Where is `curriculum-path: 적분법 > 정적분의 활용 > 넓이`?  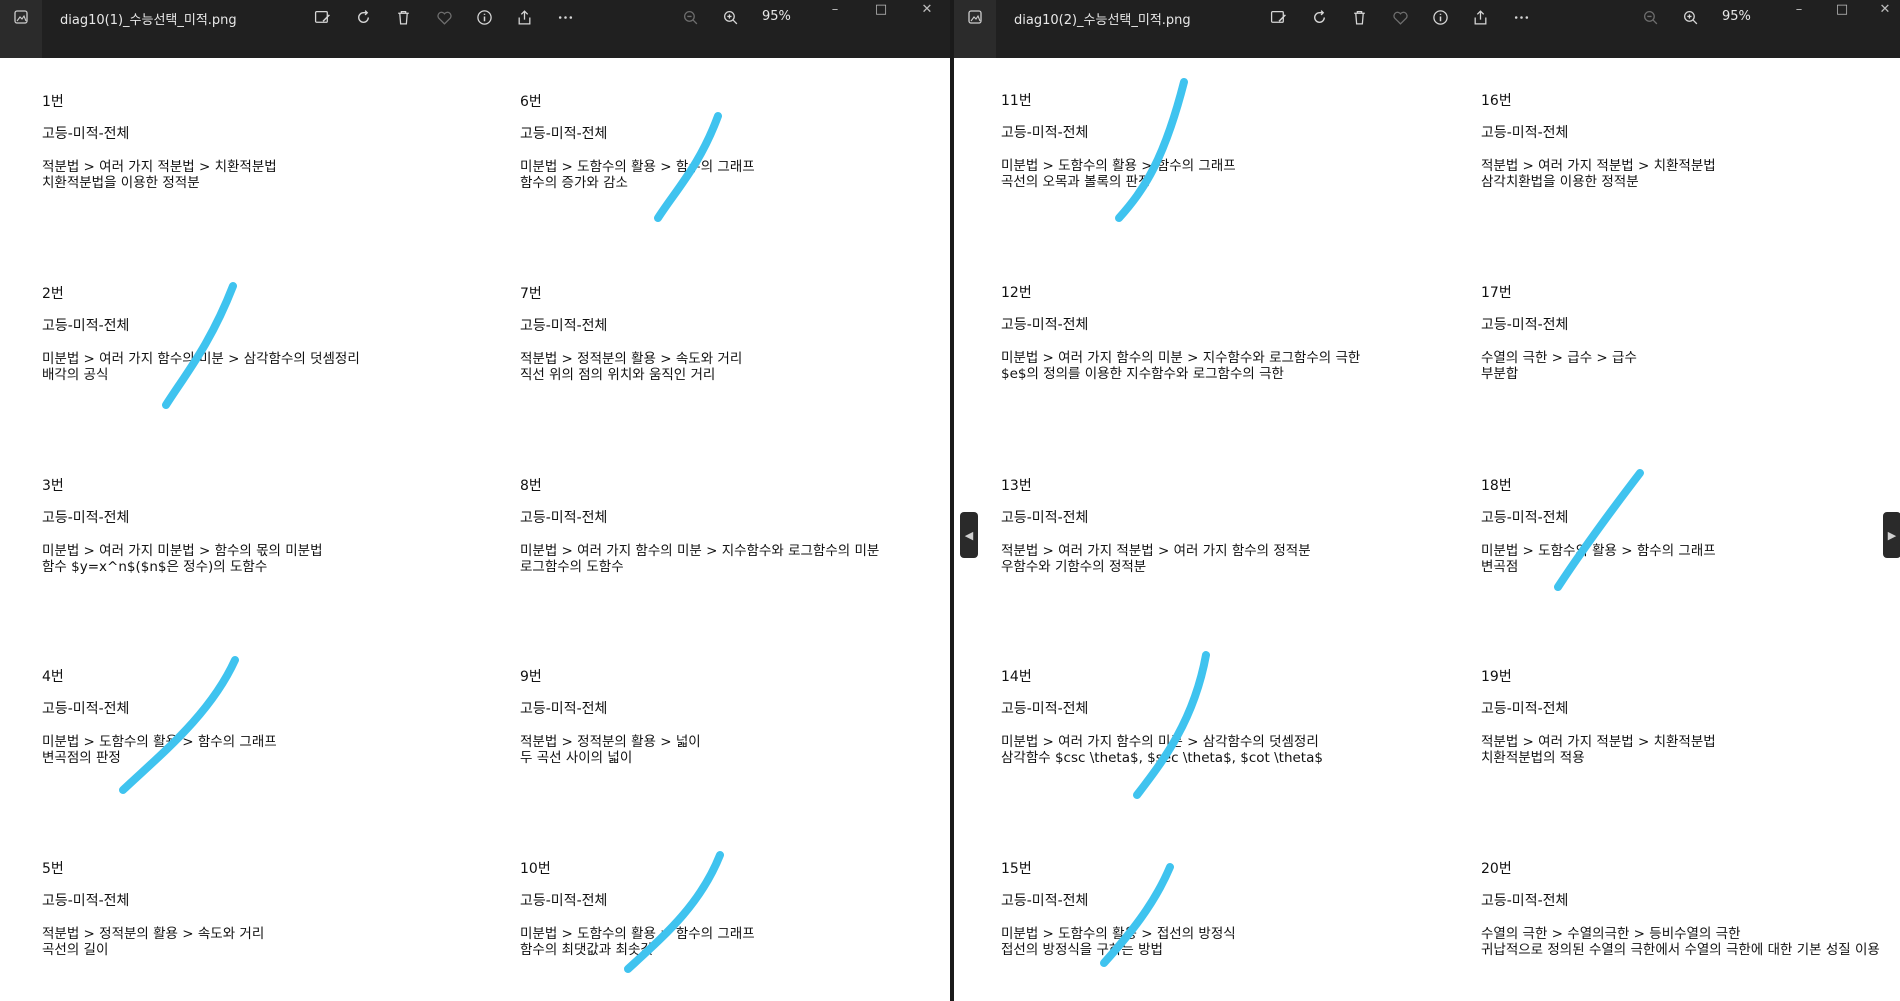 curriculum-path: 적분법 > 정적분의 활용 > 넓이 is located at coordinates (610, 742).